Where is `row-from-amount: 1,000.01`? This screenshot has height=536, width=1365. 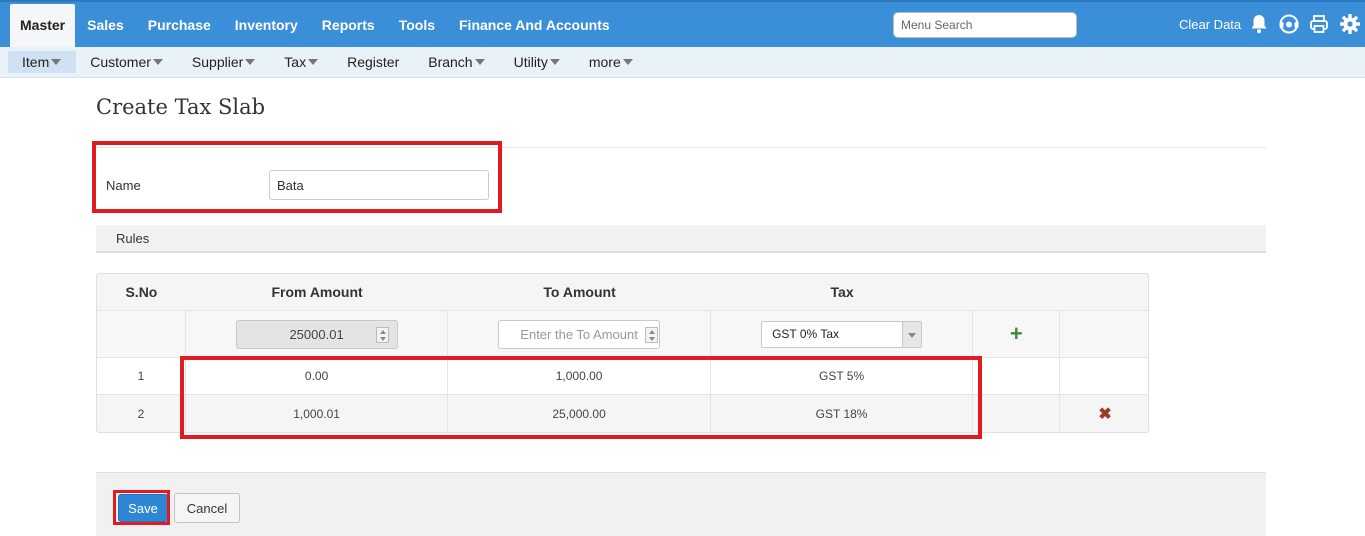 row-from-amount: 1,000.01 is located at coordinates (317, 413).